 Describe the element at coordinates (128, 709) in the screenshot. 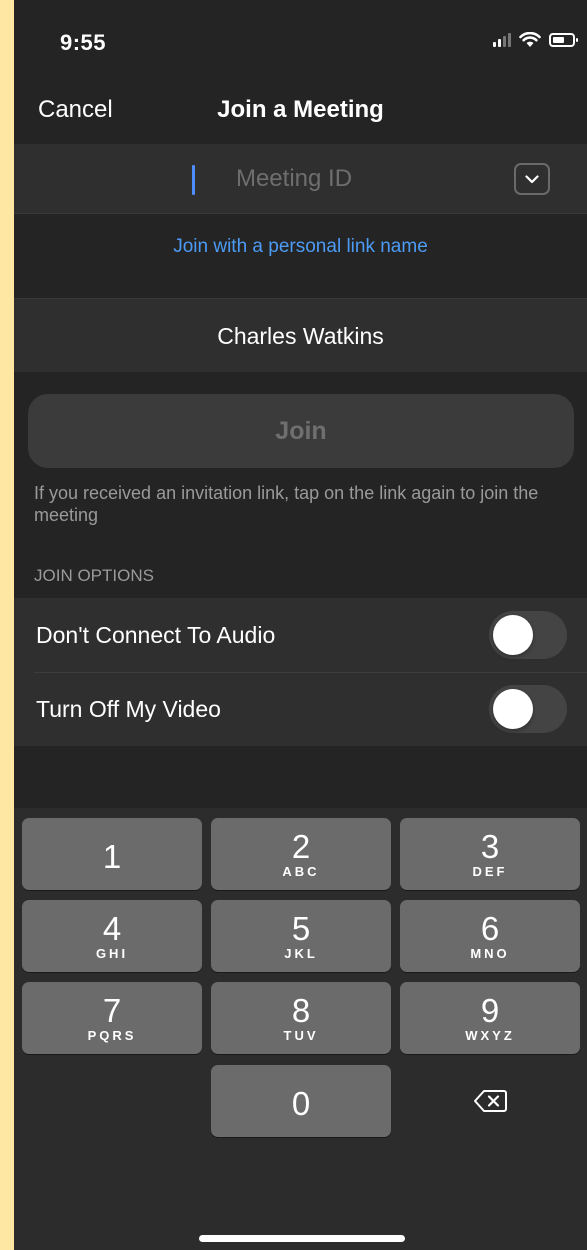

I see `option-label: Turn Off My Video` at that location.